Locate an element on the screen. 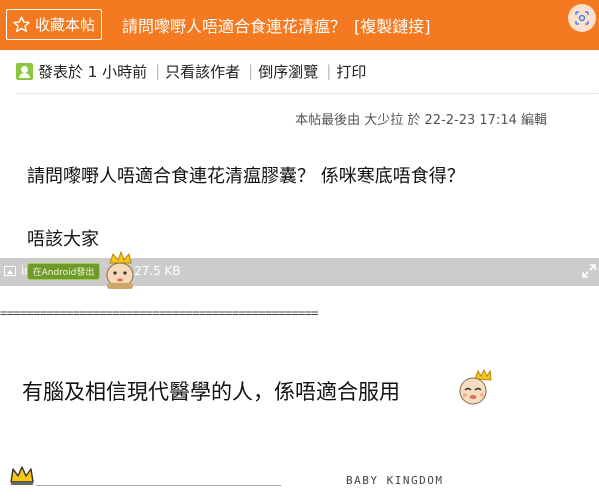 The image size is (599, 500). post-meta-bar: 發表於 1 小時前 | 只看該作者 | 倒序瀏覽 | 打印 is located at coordinates (191, 71).